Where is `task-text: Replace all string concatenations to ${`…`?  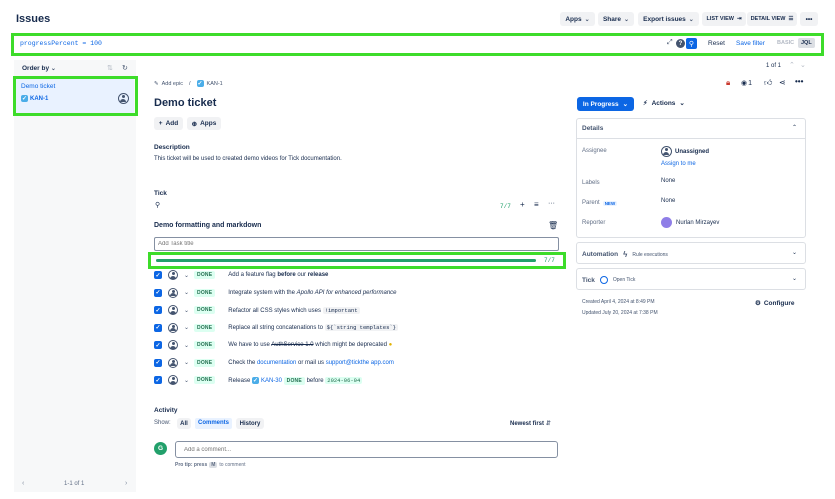 task-text: Replace all string concatenations to ${`… is located at coordinates (313, 327).